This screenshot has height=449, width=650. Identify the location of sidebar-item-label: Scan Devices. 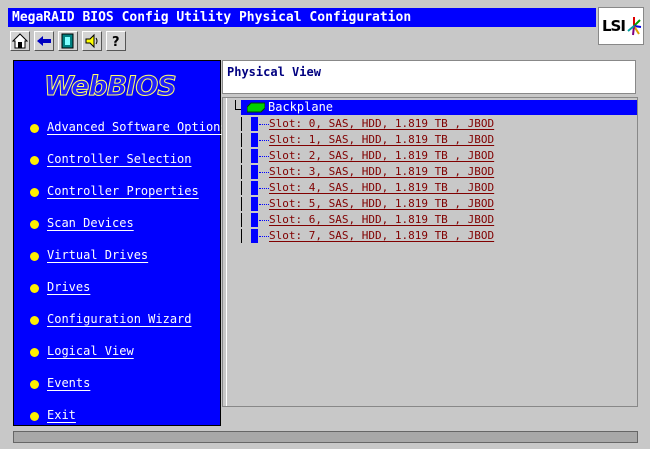
(90, 223).